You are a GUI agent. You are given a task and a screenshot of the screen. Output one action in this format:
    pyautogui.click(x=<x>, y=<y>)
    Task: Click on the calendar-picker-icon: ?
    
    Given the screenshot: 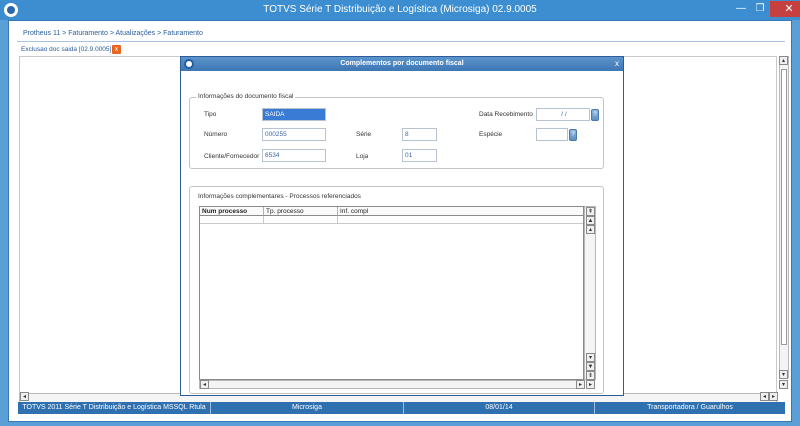 What is the action you would take?
    pyautogui.click(x=595, y=115)
    